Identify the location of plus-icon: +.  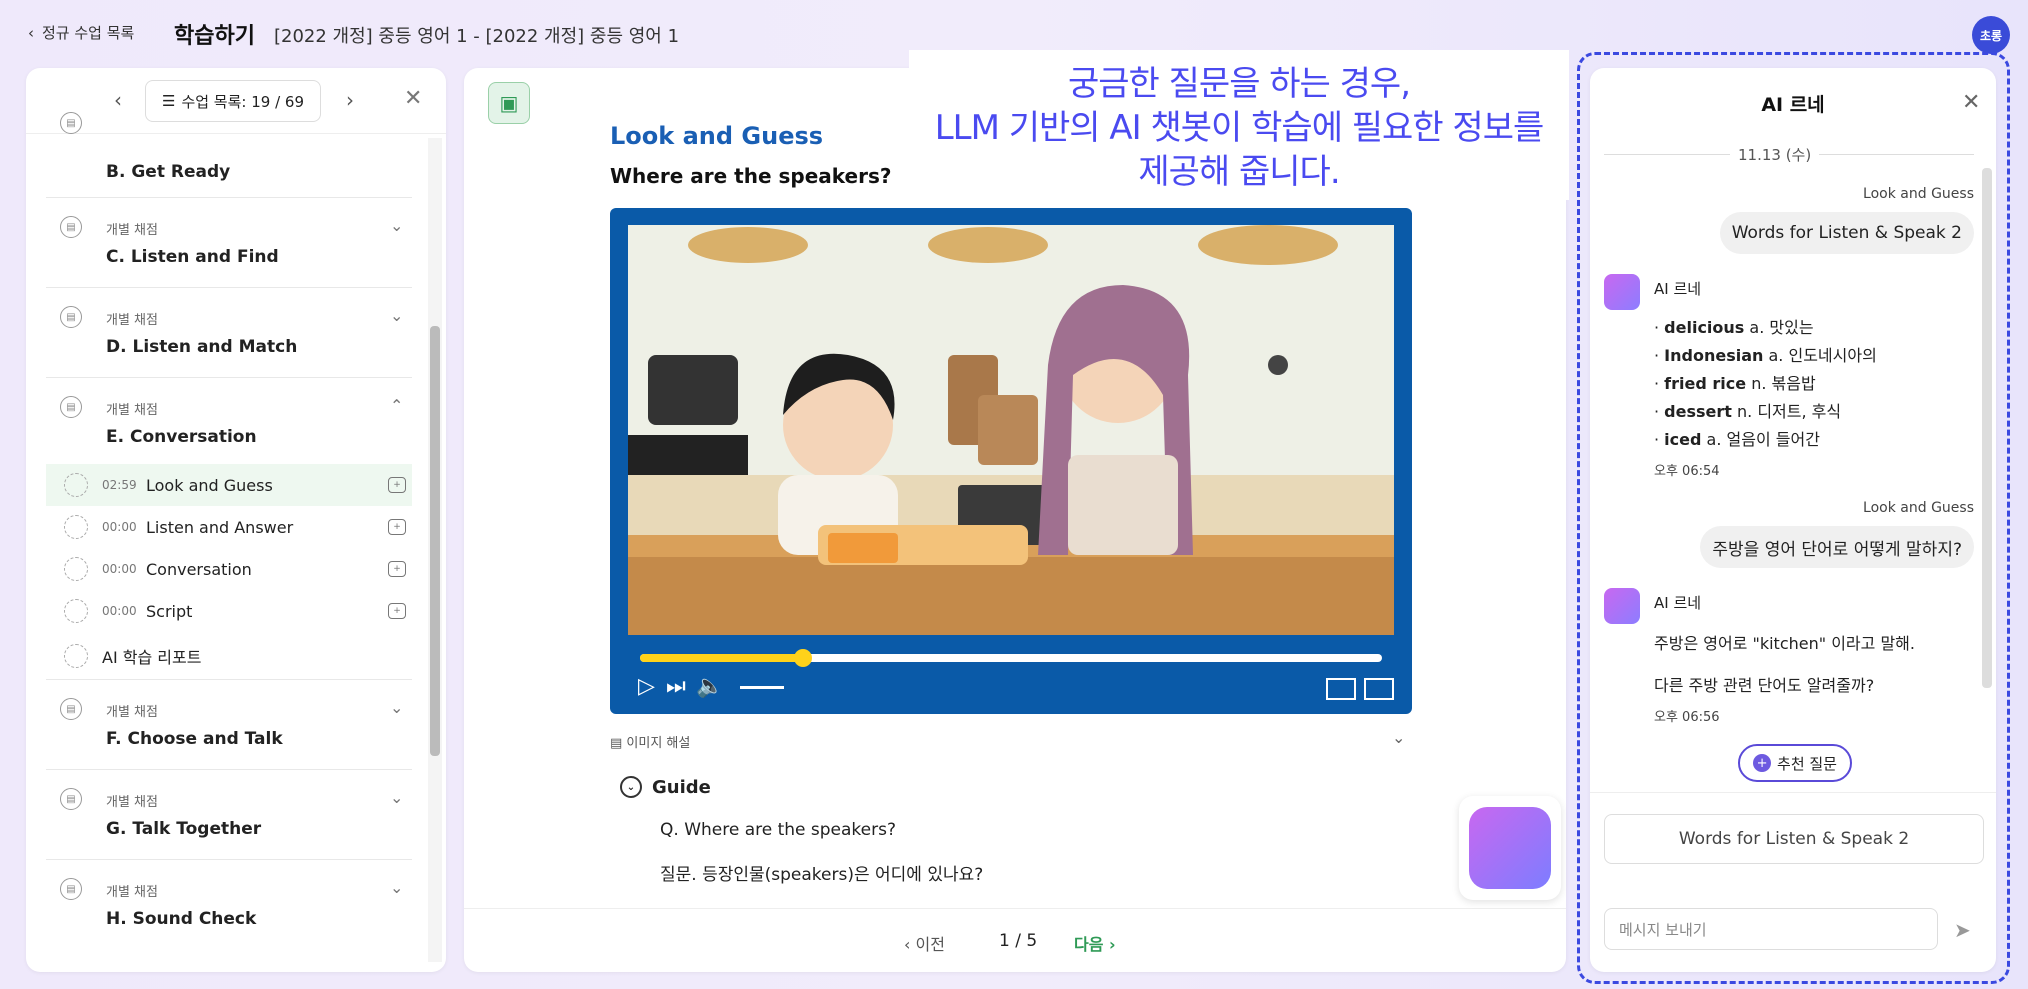
(1762, 763).